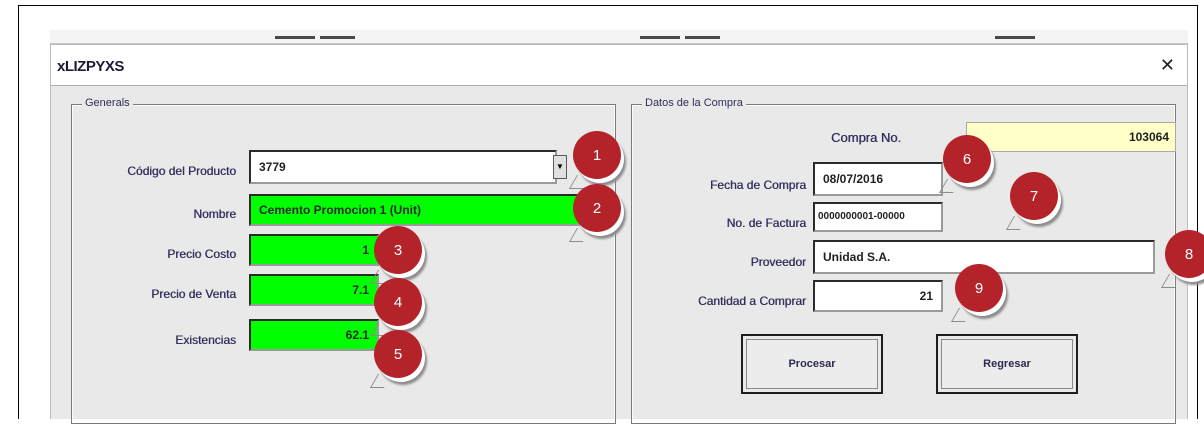 Image resolution: width=1204 pixels, height=424 pixels. I want to click on quantity-input: 21, so click(878, 296).